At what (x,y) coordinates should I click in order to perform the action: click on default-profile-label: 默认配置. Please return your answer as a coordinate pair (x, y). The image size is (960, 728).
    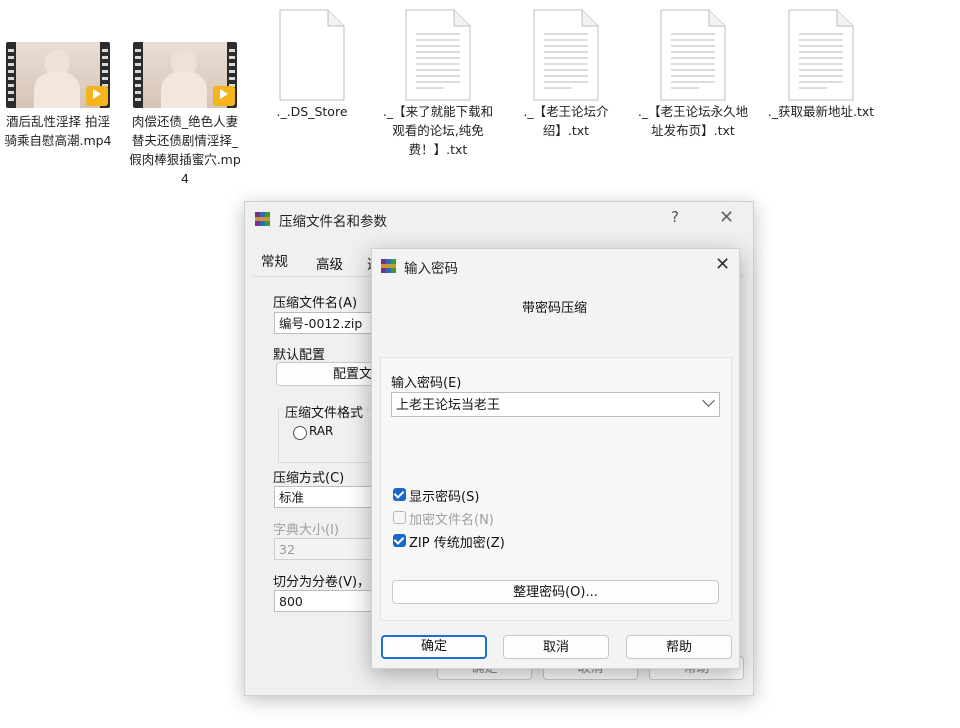
    Looking at the image, I should click on (299, 355).